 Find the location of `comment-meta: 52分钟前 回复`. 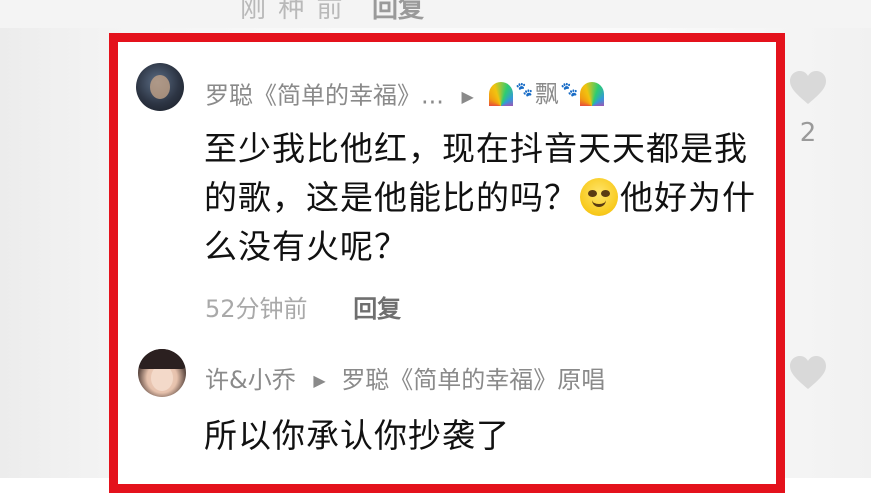

comment-meta: 52分钟前 回复 is located at coordinates (303, 306).